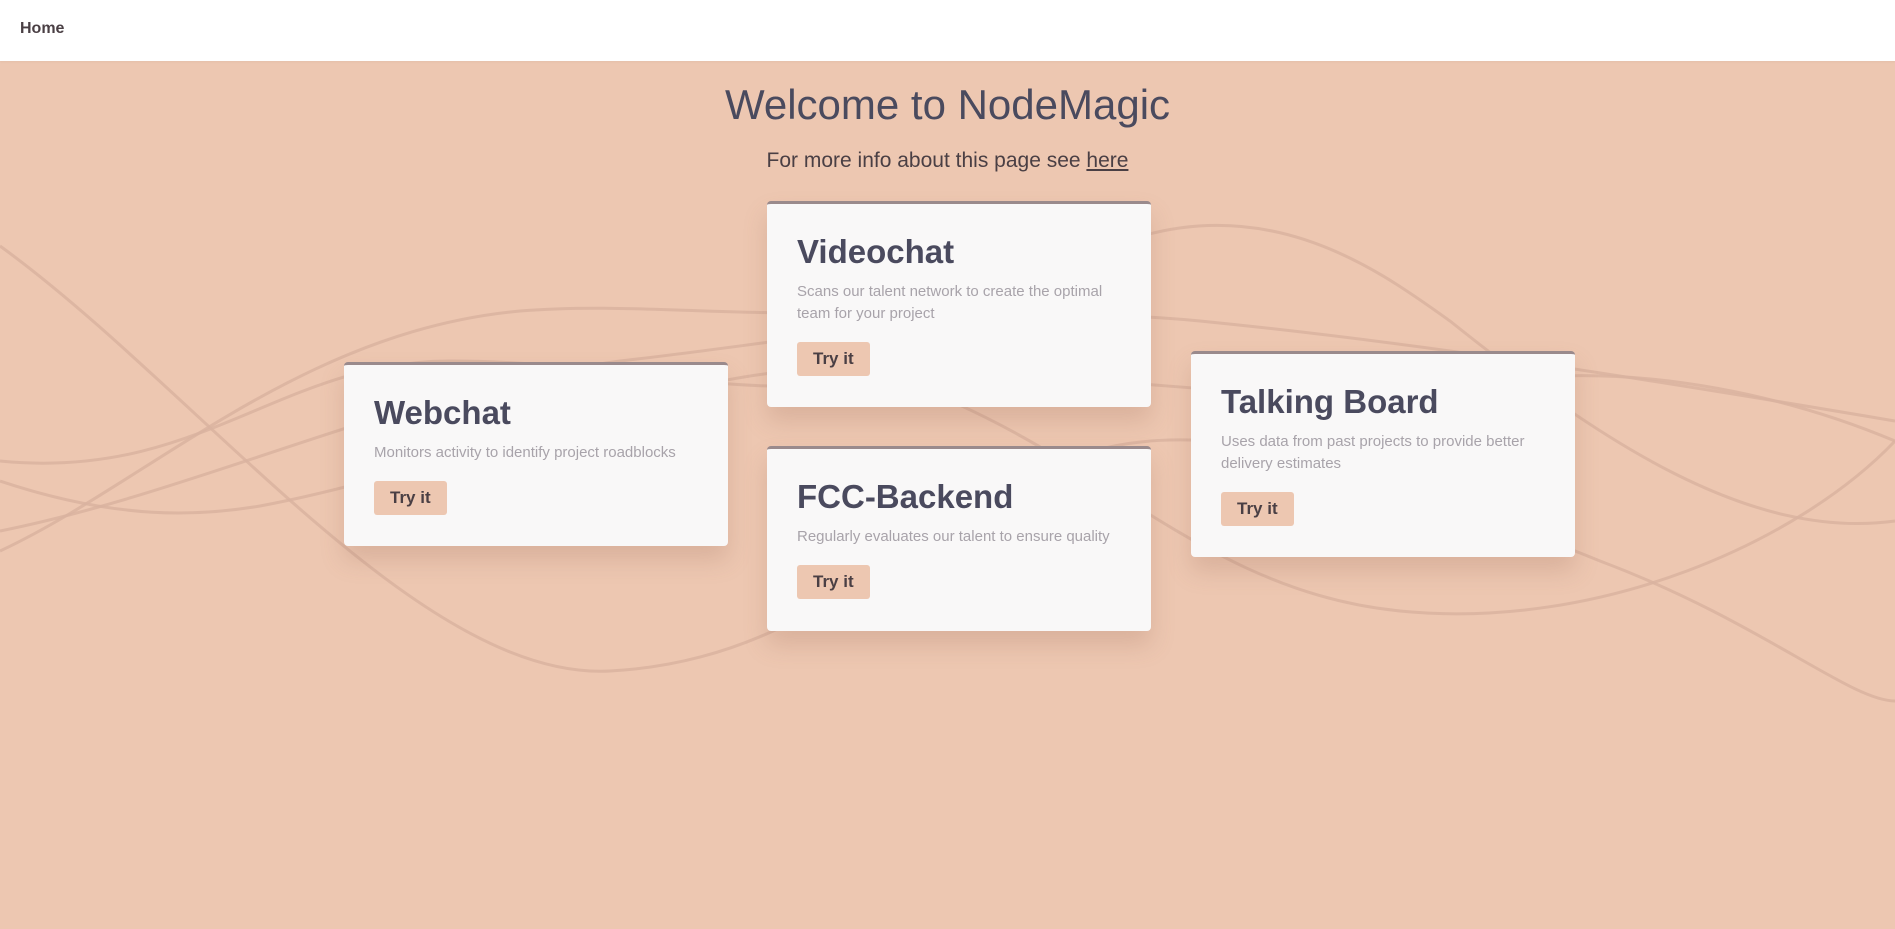 Image resolution: width=1895 pixels, height=929 pixels. Describe the element at coordinates (1107, 160) in the screenshot. I see `info-link: here` at that location.